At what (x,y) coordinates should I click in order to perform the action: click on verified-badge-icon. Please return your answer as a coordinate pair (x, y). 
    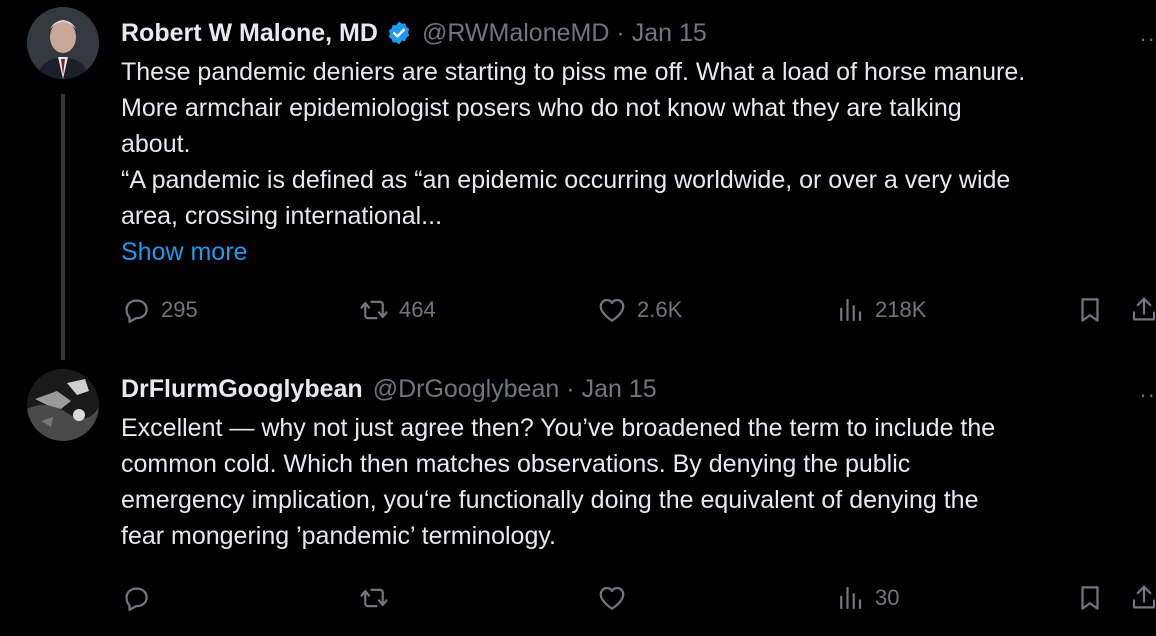
    Looking at the image, I should click on (399, 33).